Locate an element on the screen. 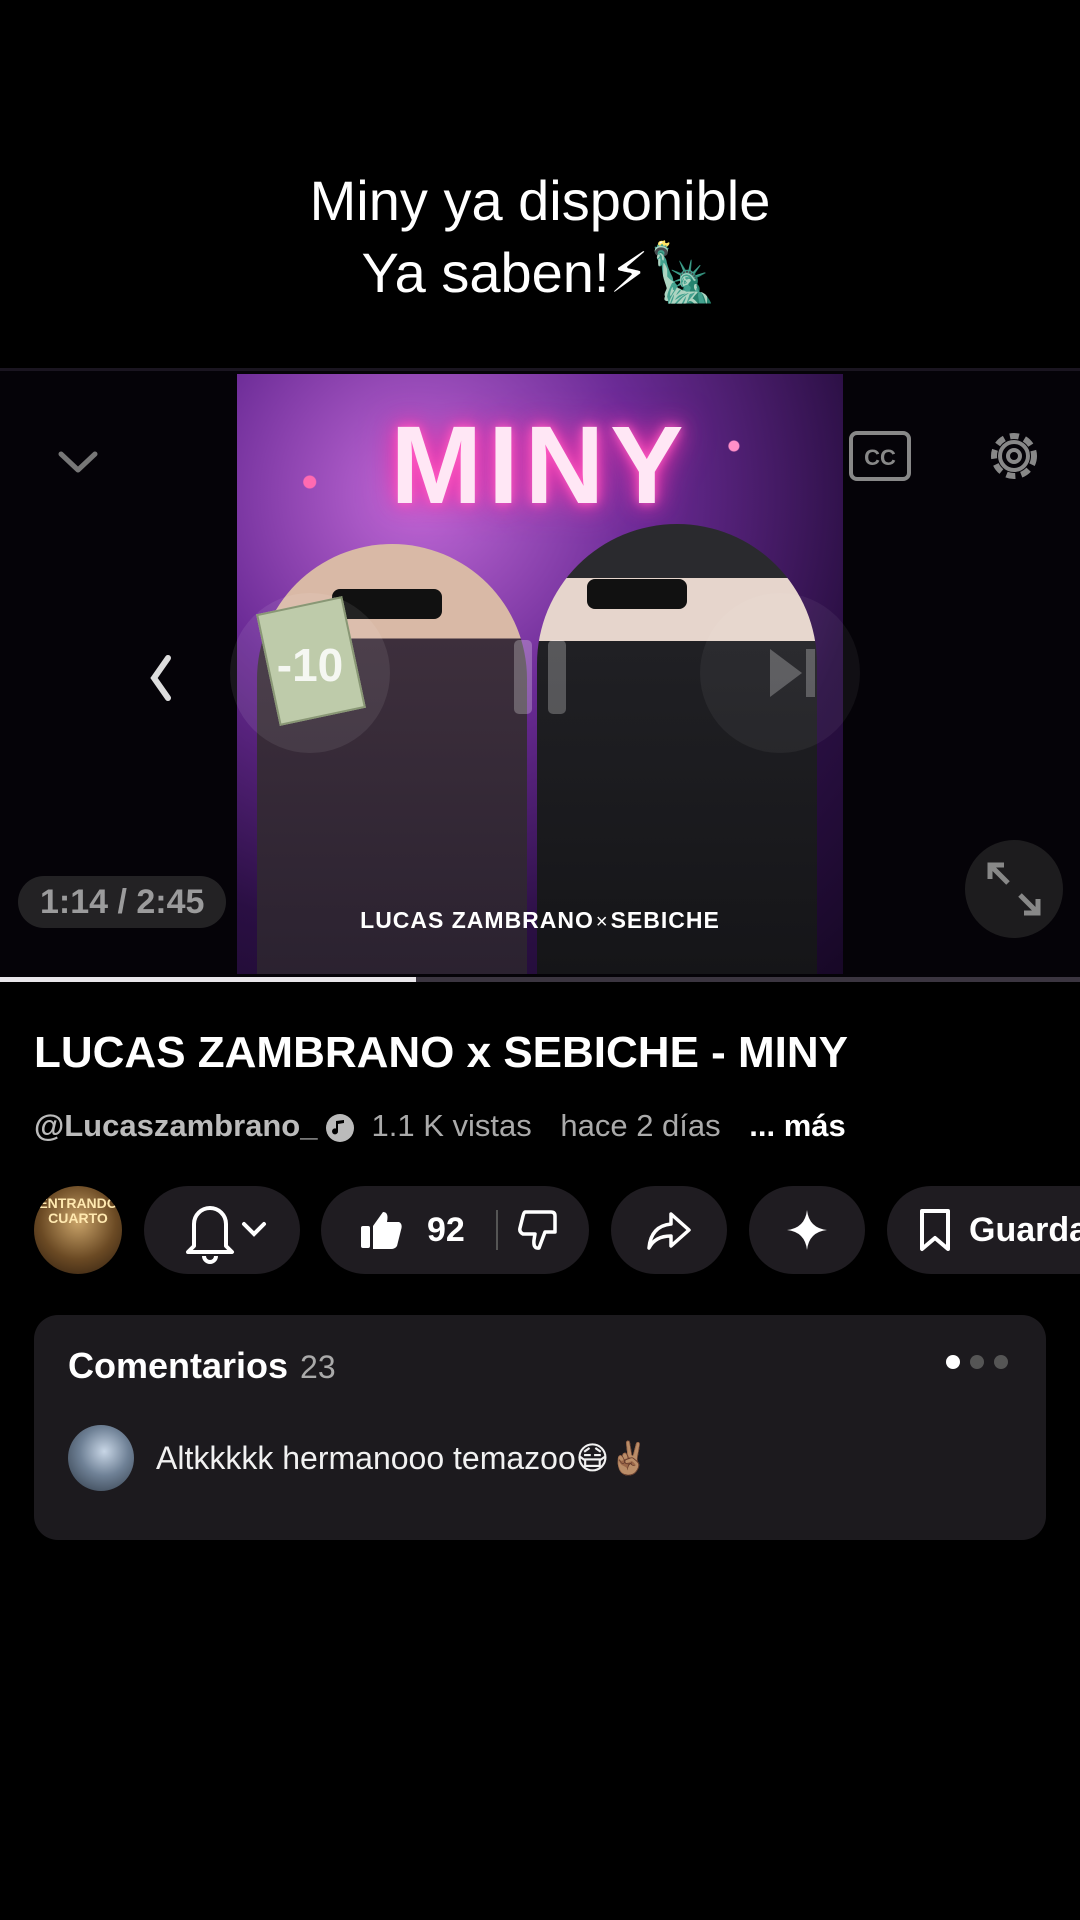 This screenshot has height=1920, width=1080. rewind-10-button: -10 is located at coordinates (310, 673).